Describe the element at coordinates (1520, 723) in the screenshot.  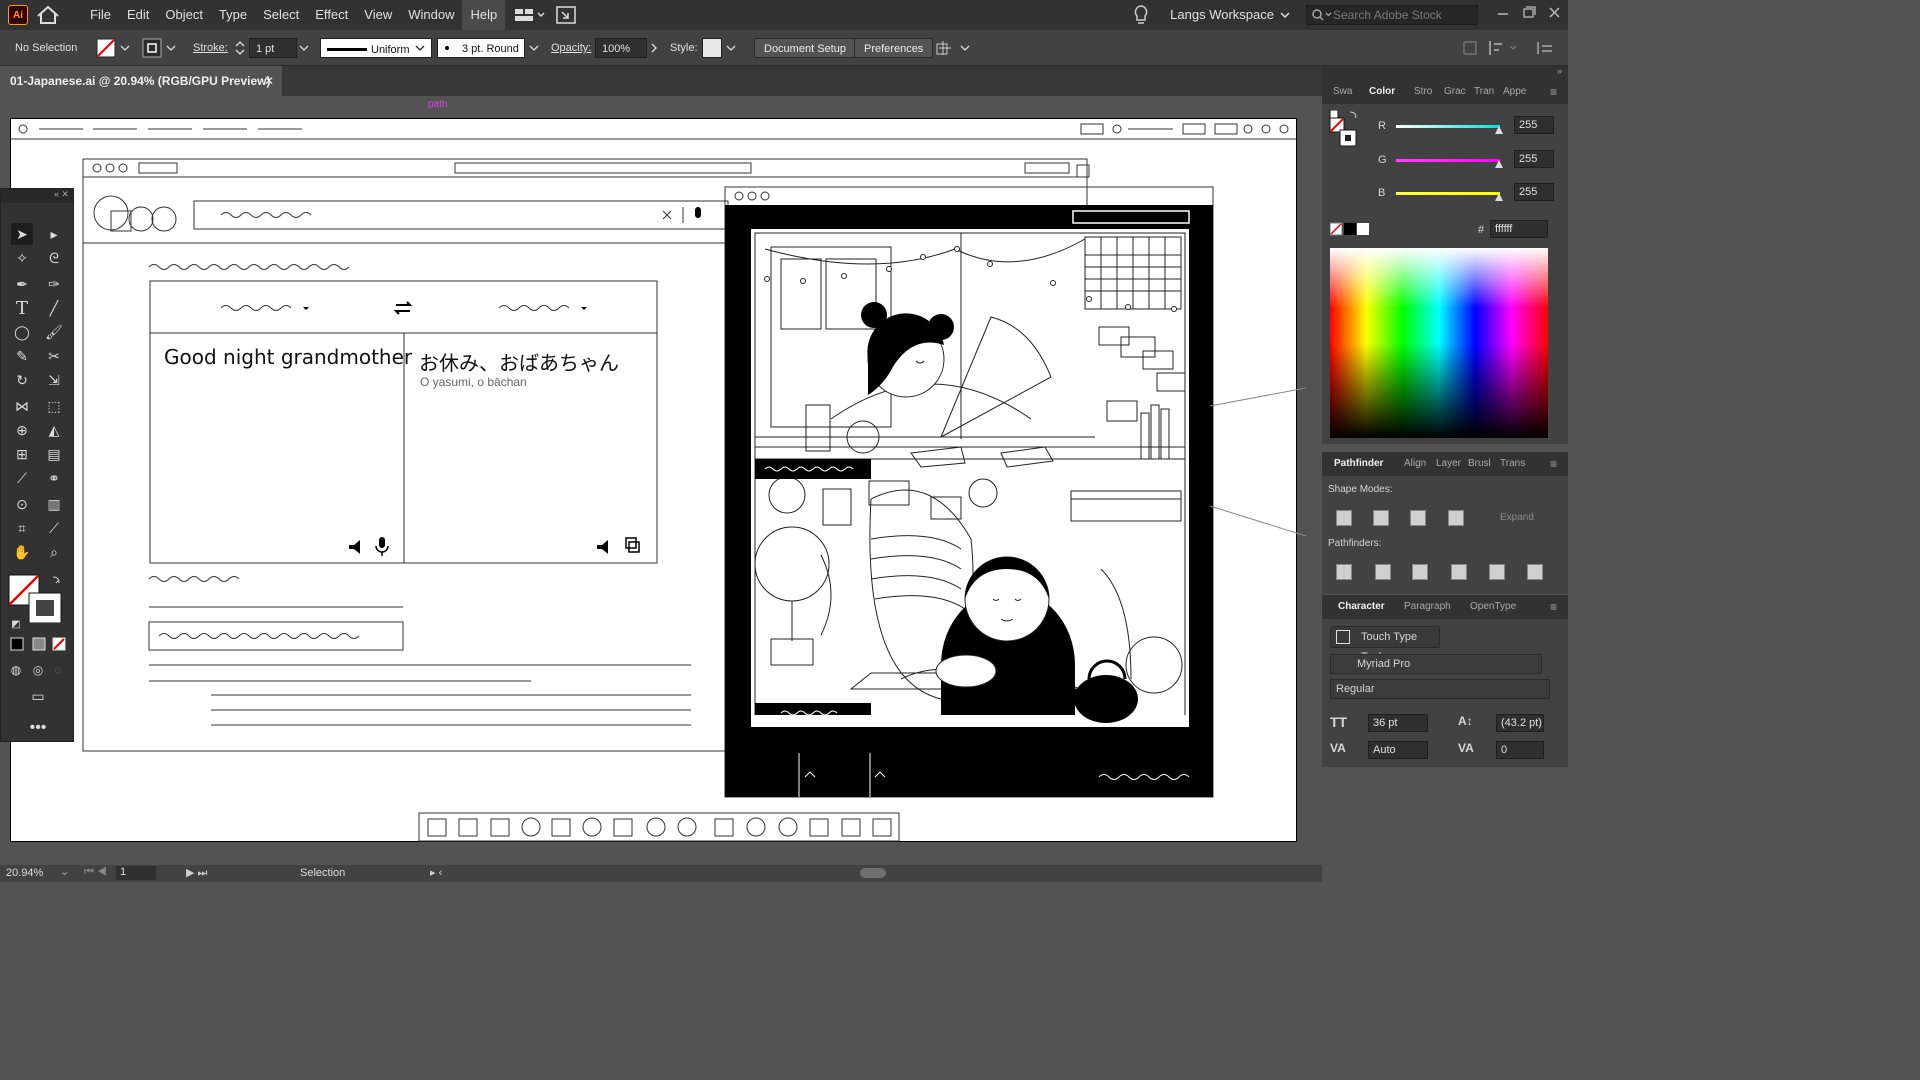
I see `leading-input: (43.2 pt)` at that location.